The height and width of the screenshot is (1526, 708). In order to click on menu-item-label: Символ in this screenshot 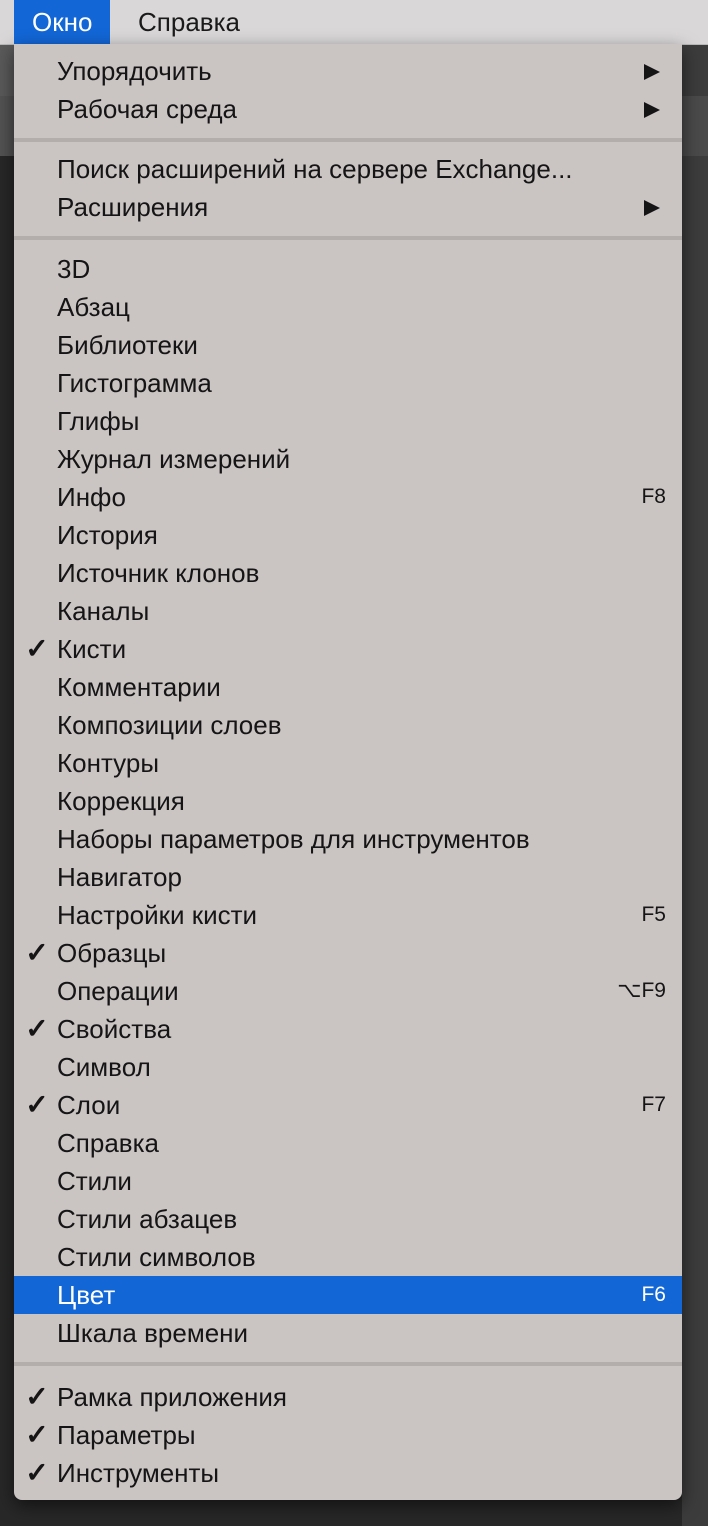, I will do `click(104, 1067)`.